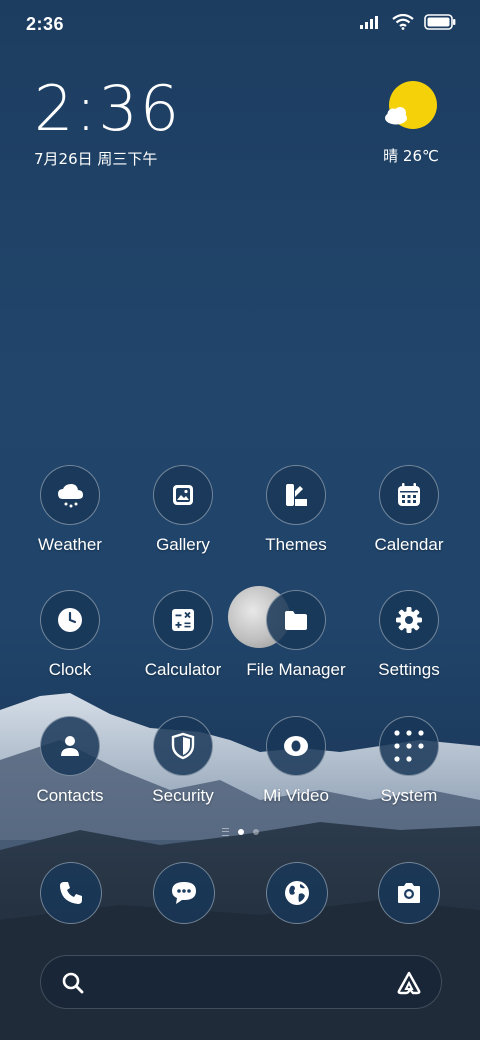  What do you see at coordinates (409, 544) in the screenshot?
I see `app-label: Calendar` at bounding box center [409, 544].